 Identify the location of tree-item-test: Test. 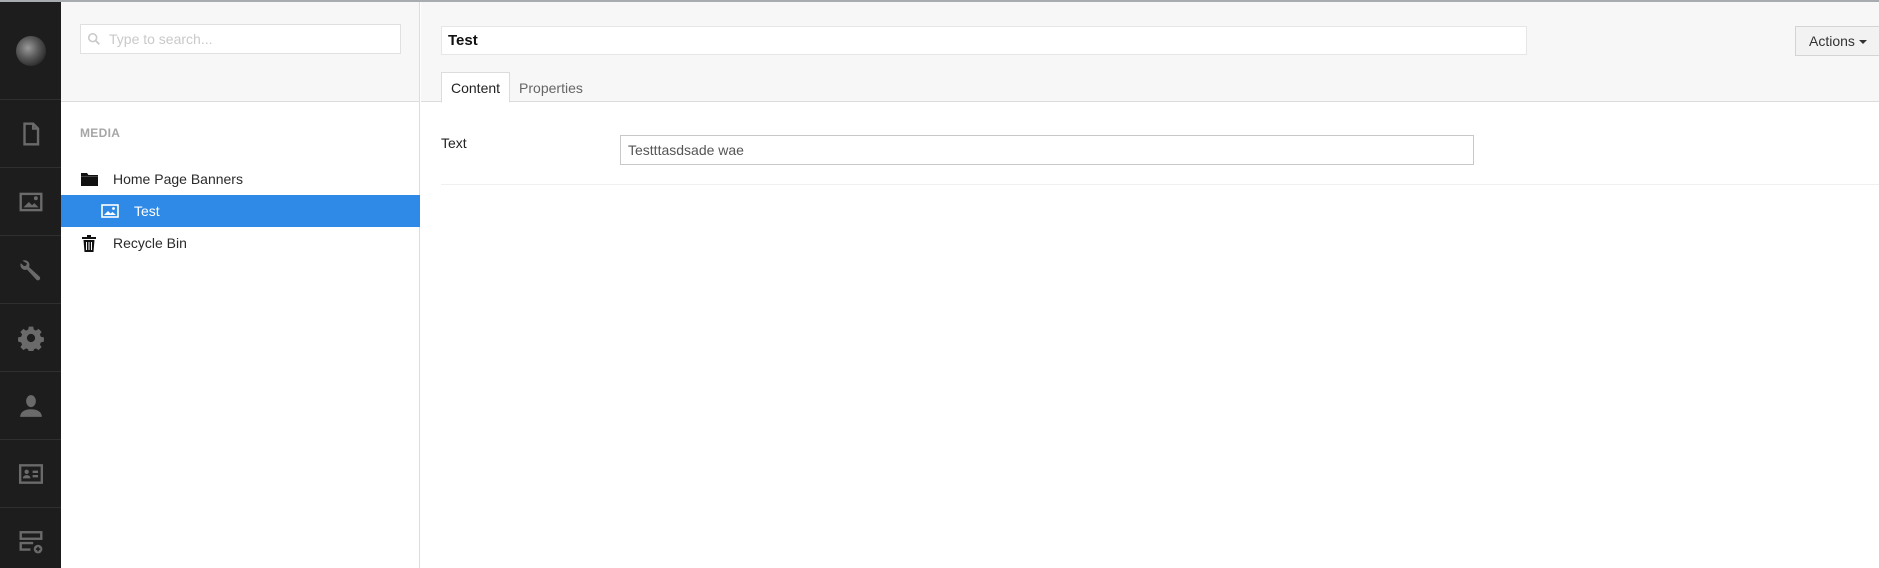
(240, 211).